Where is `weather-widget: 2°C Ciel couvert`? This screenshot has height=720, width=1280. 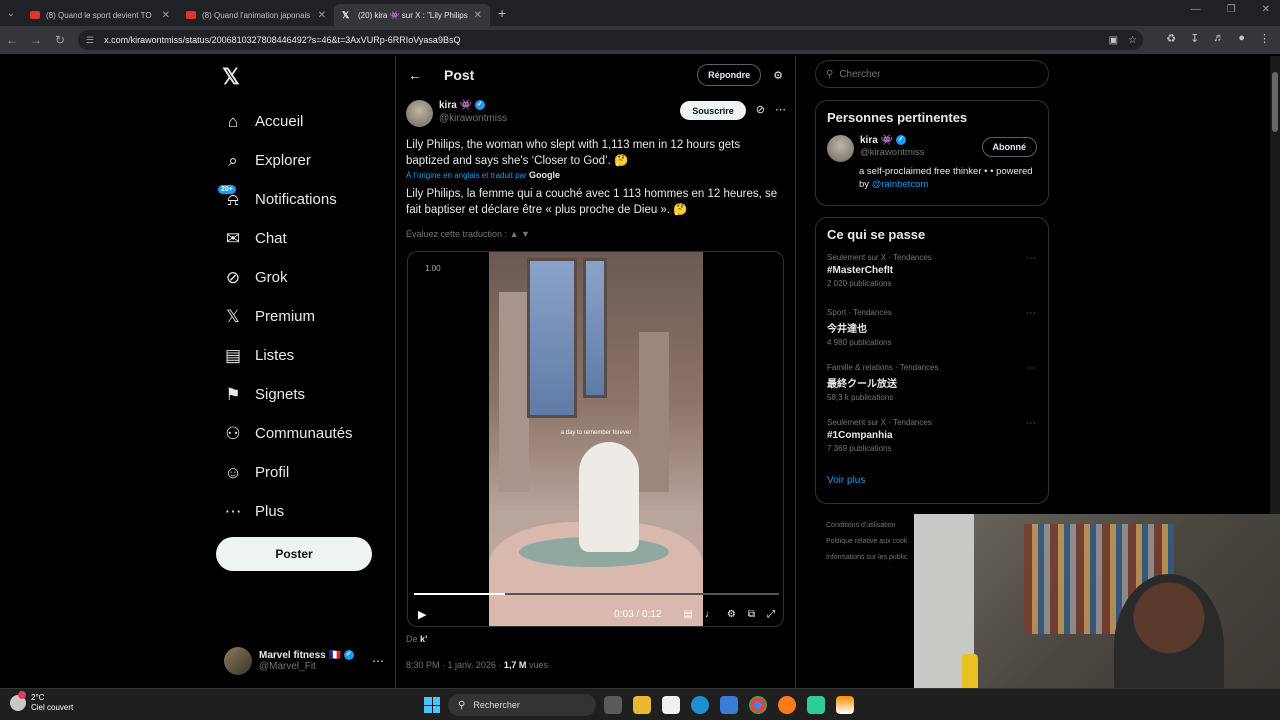
weather-widget: 2°C Ciel couvert is located at coordinates (41, 702).